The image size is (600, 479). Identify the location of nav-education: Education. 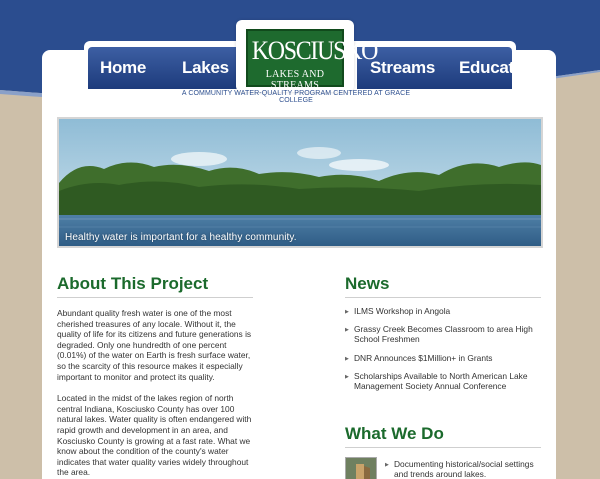
(499, 68).